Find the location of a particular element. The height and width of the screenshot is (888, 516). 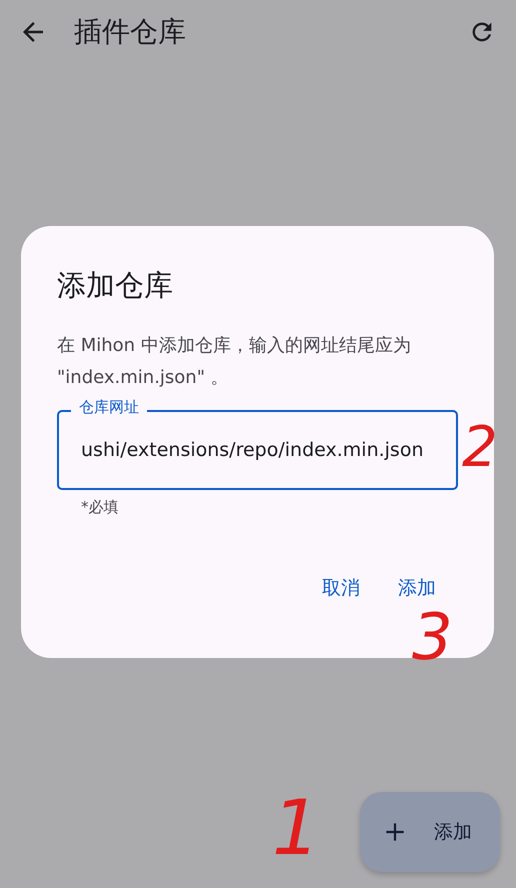

handwritten-mark: 3 is located at coordinates (432, 638).